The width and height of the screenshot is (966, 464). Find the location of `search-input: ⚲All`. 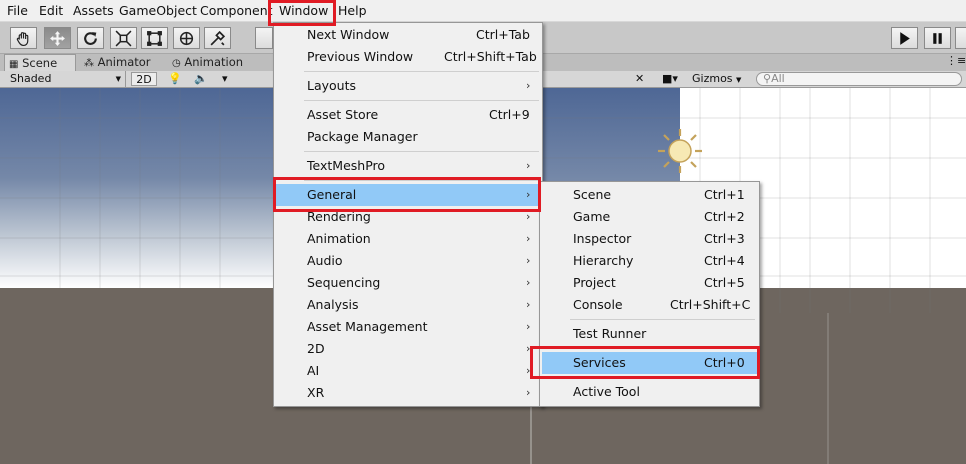

search-input: ⚲All is located at coordinates (859, 79).